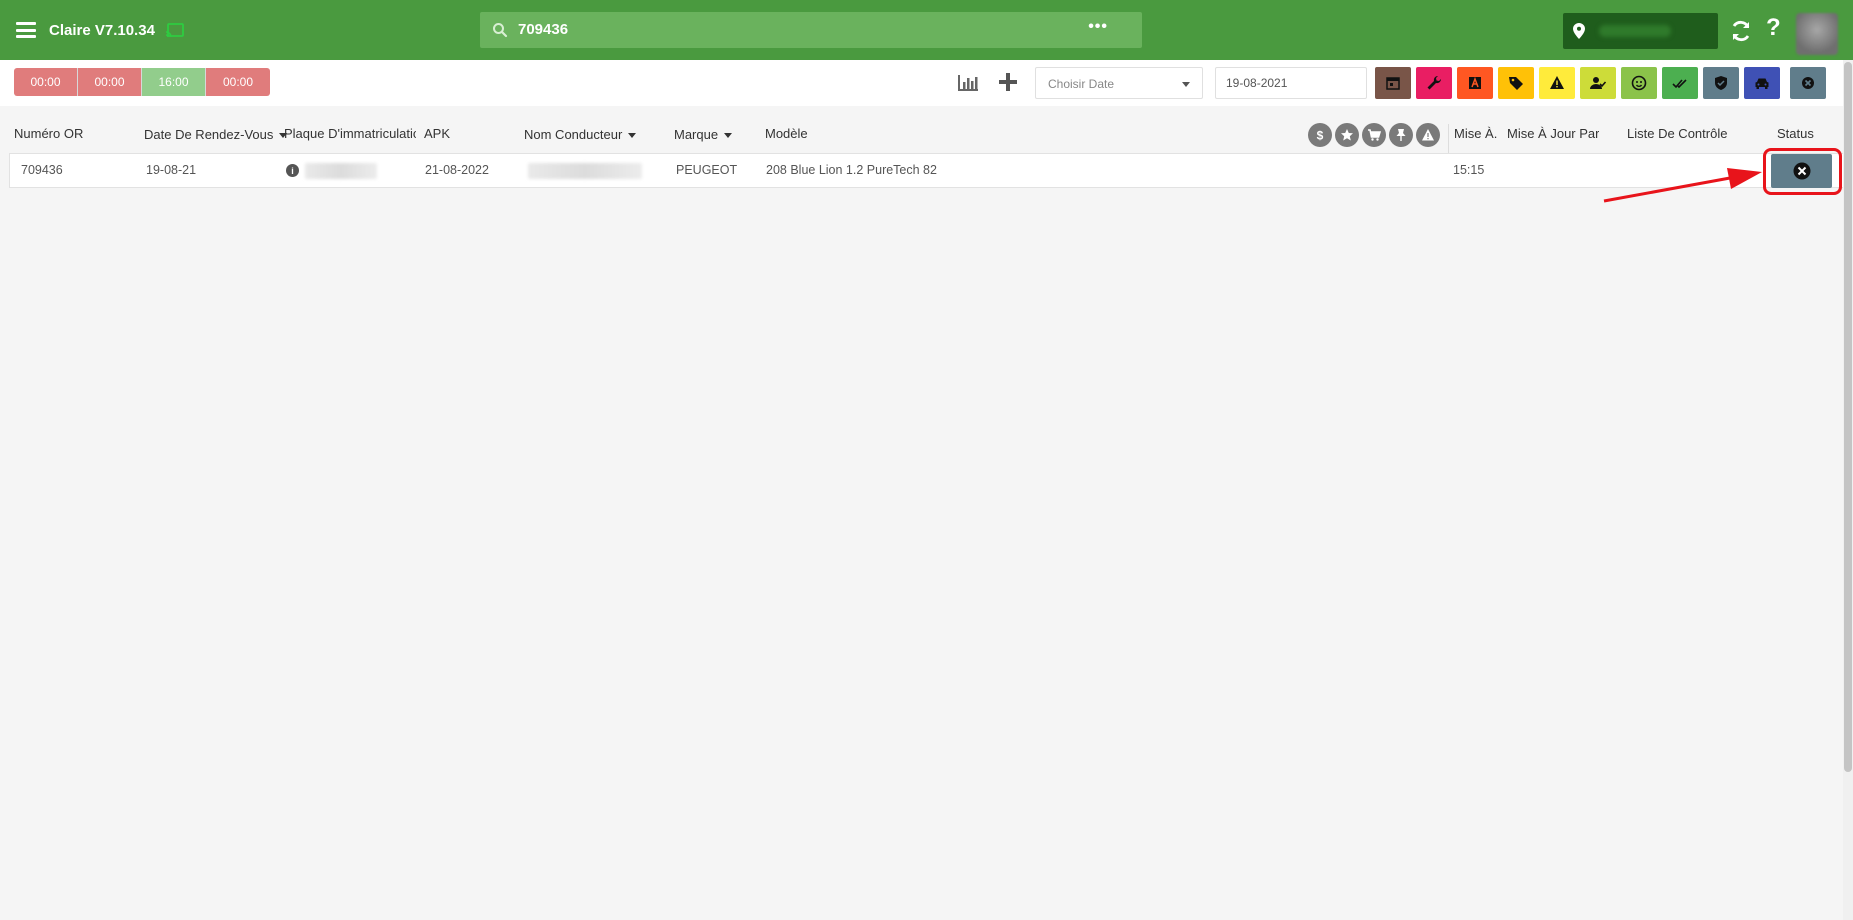 This screenshot has width=1853, height=920. What do you see at coordinates (1469, 170) in the screenshot?
I see `cell-mise-a: 15:15` at bounding box center [1469, 170].